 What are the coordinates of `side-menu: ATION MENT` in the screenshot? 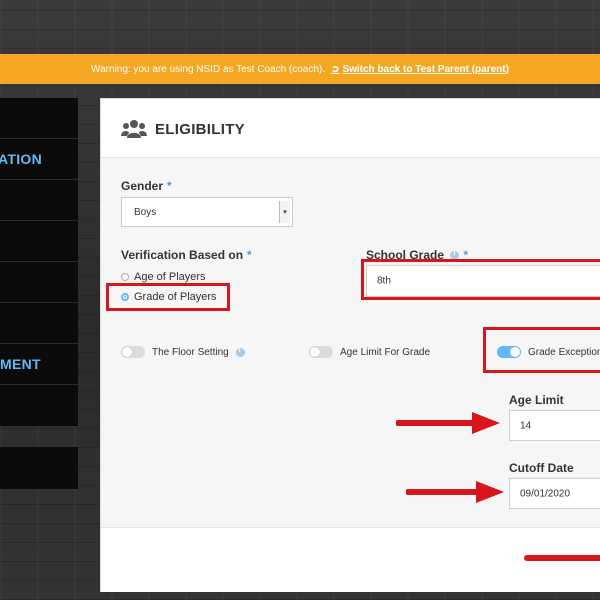 It's located at (39, 262).